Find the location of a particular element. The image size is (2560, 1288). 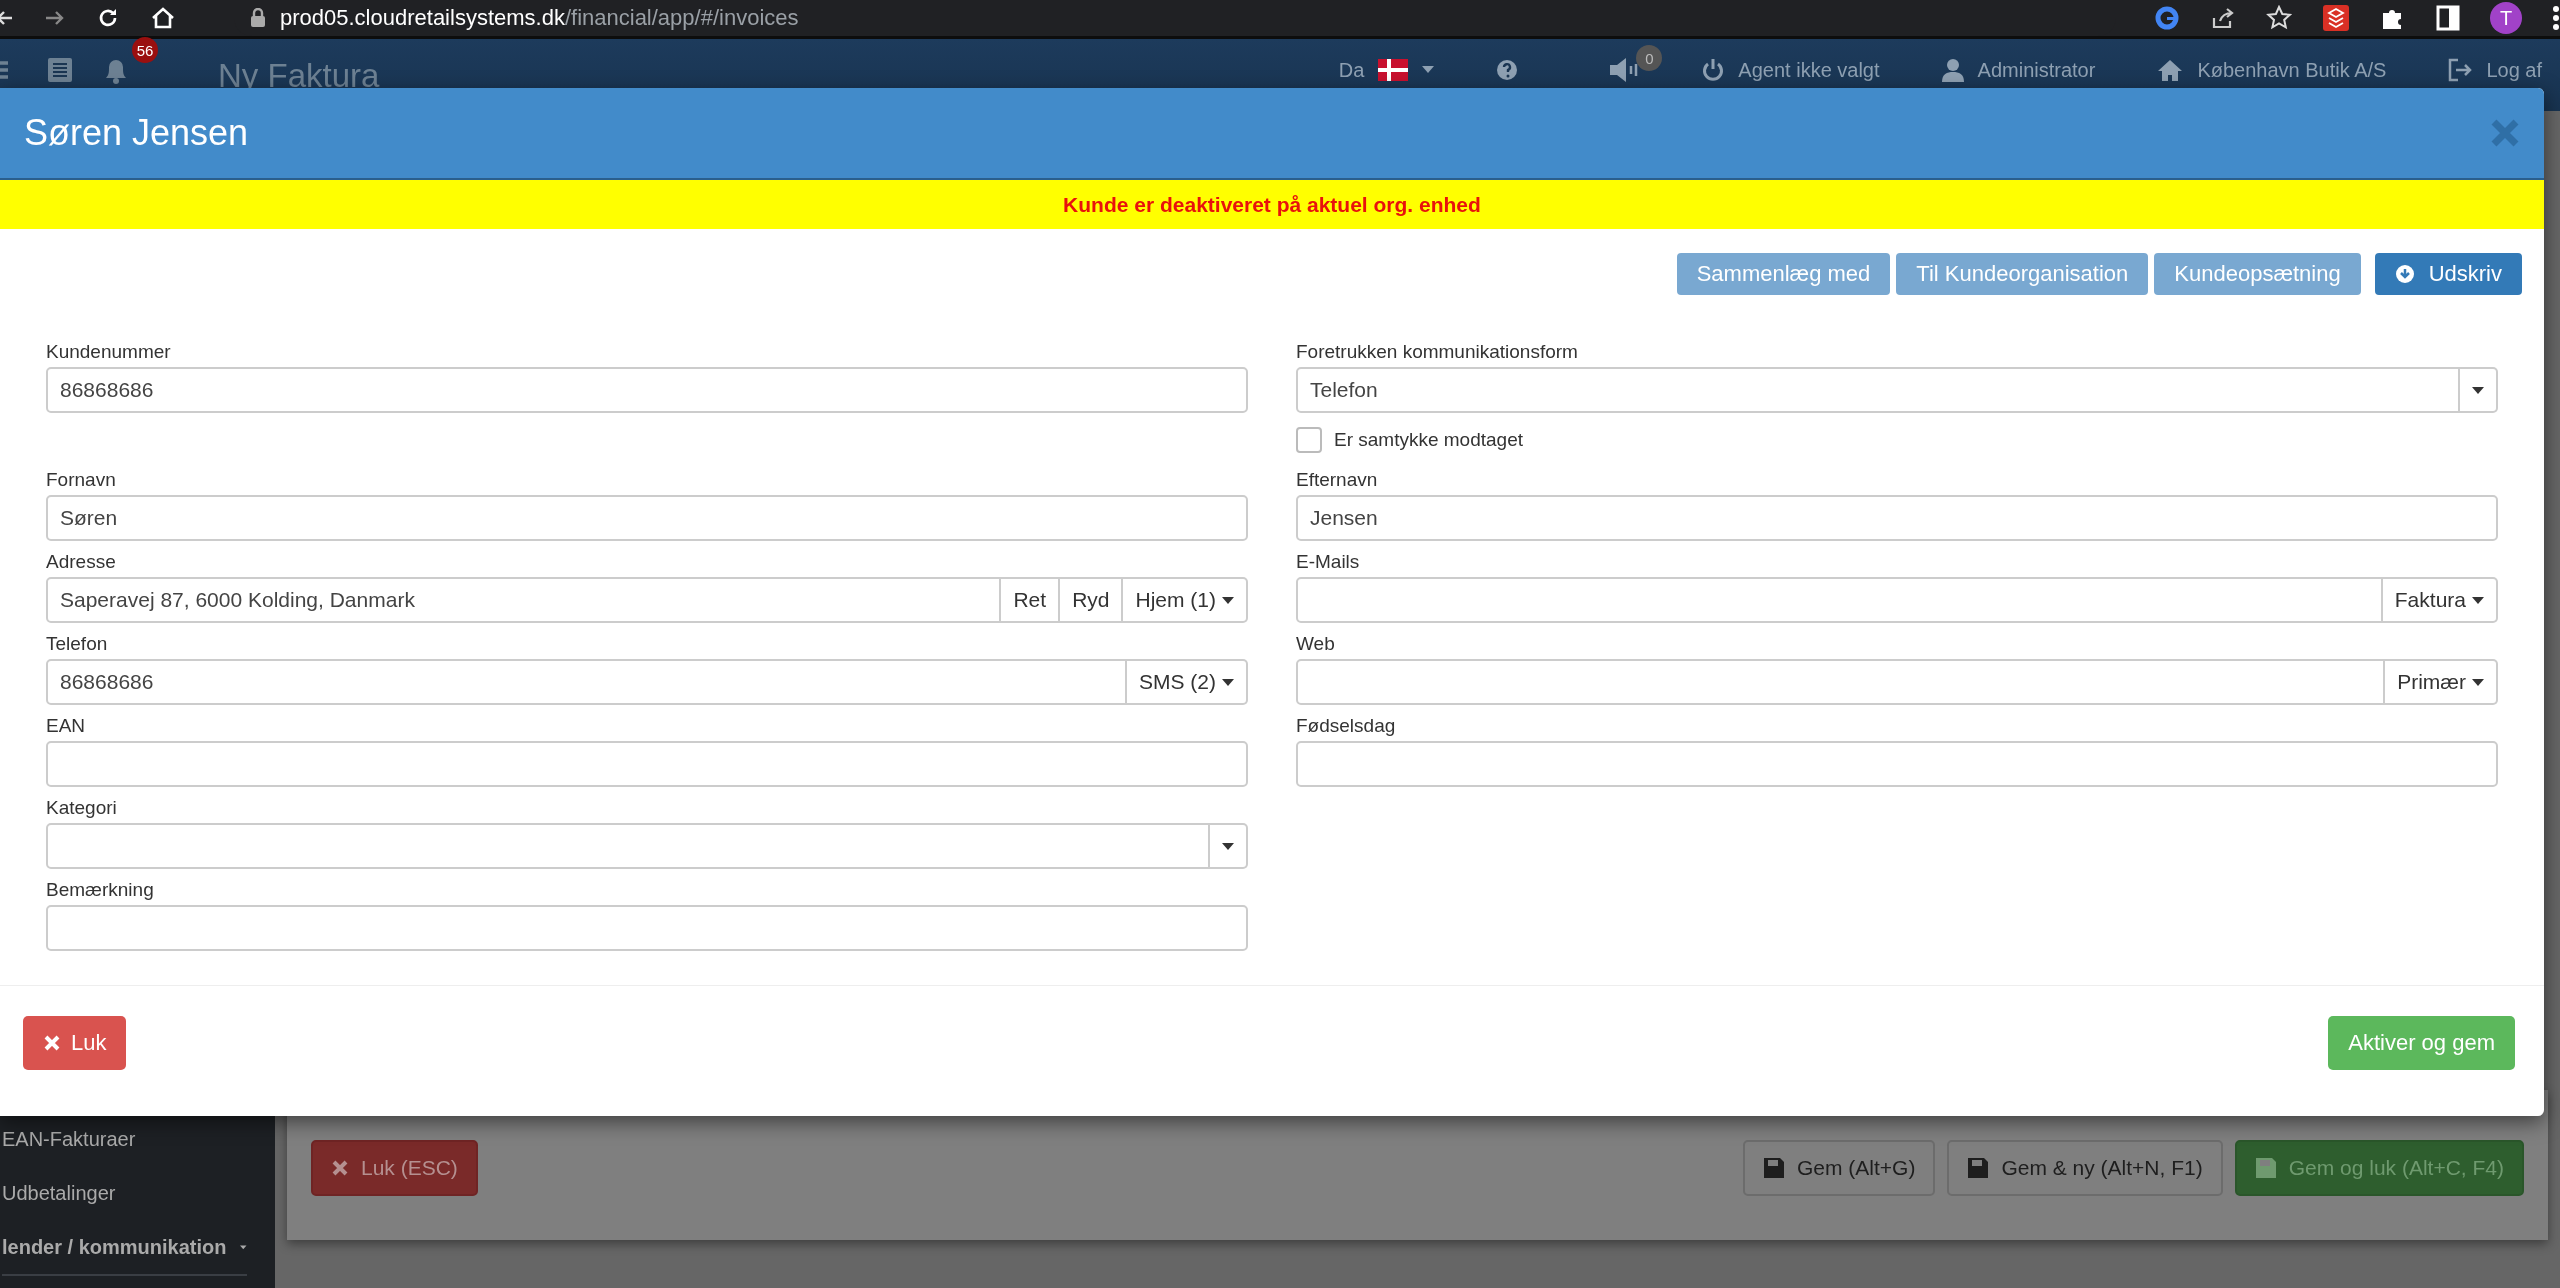

language-selector: Da is located at coordinates (1386, 70).